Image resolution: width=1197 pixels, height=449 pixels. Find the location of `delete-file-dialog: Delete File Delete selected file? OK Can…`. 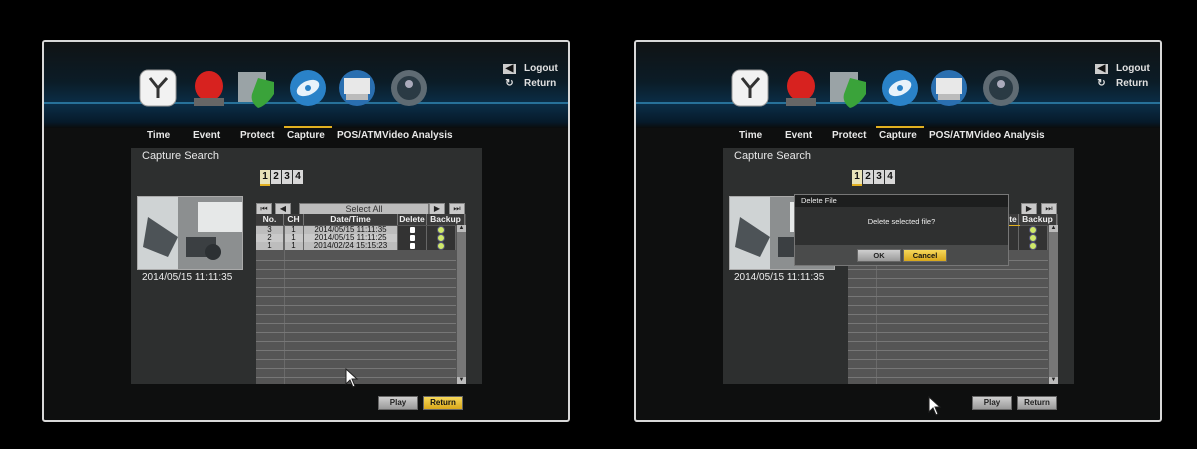

delete-file-dialog: Delete File Delete selected file? OK Can… is located at coordinates (901, 230).